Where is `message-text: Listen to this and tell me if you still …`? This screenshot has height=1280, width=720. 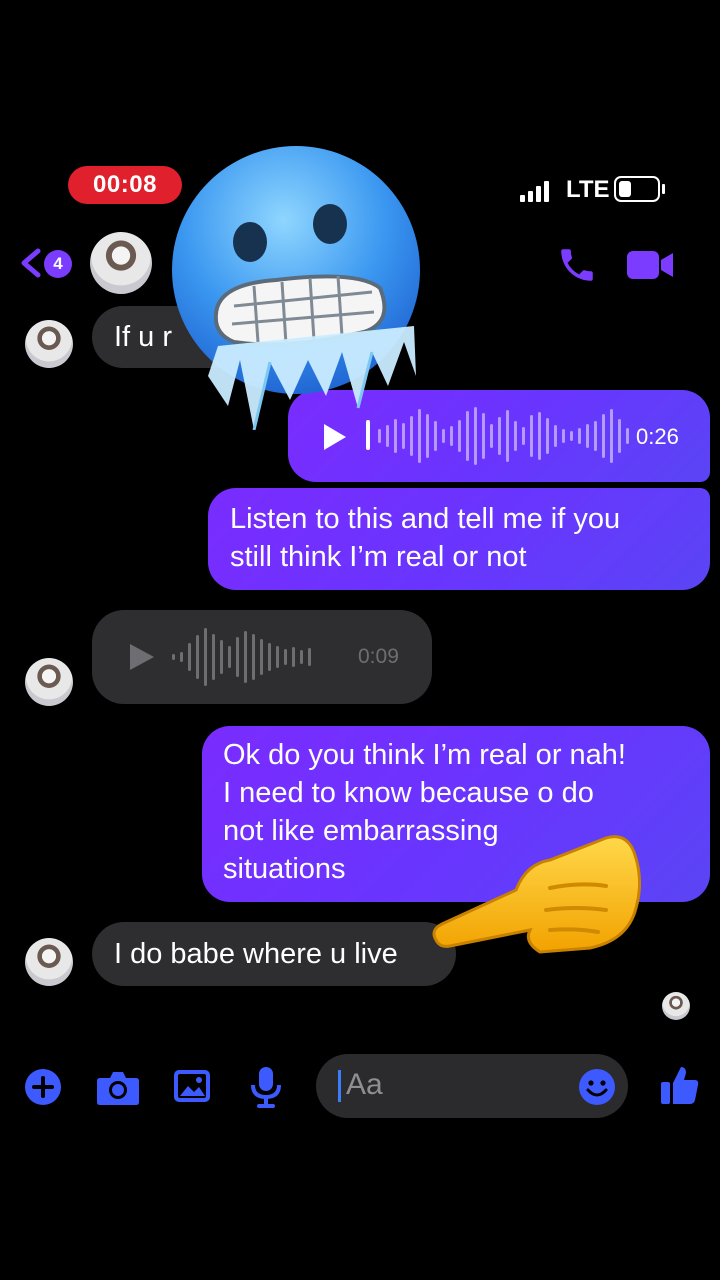
message-text: Listen to this and tell me if you still … is located at coordinates (425, 538).